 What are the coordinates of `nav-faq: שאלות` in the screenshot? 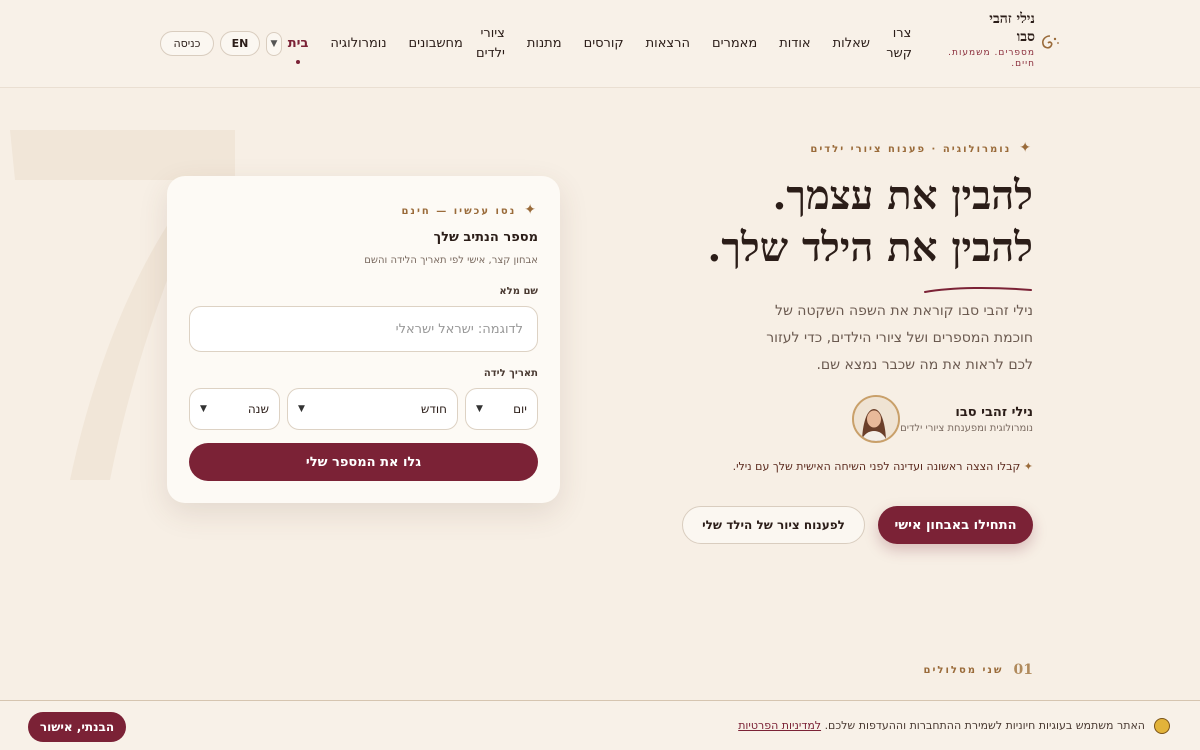 It's located at (851, 44).